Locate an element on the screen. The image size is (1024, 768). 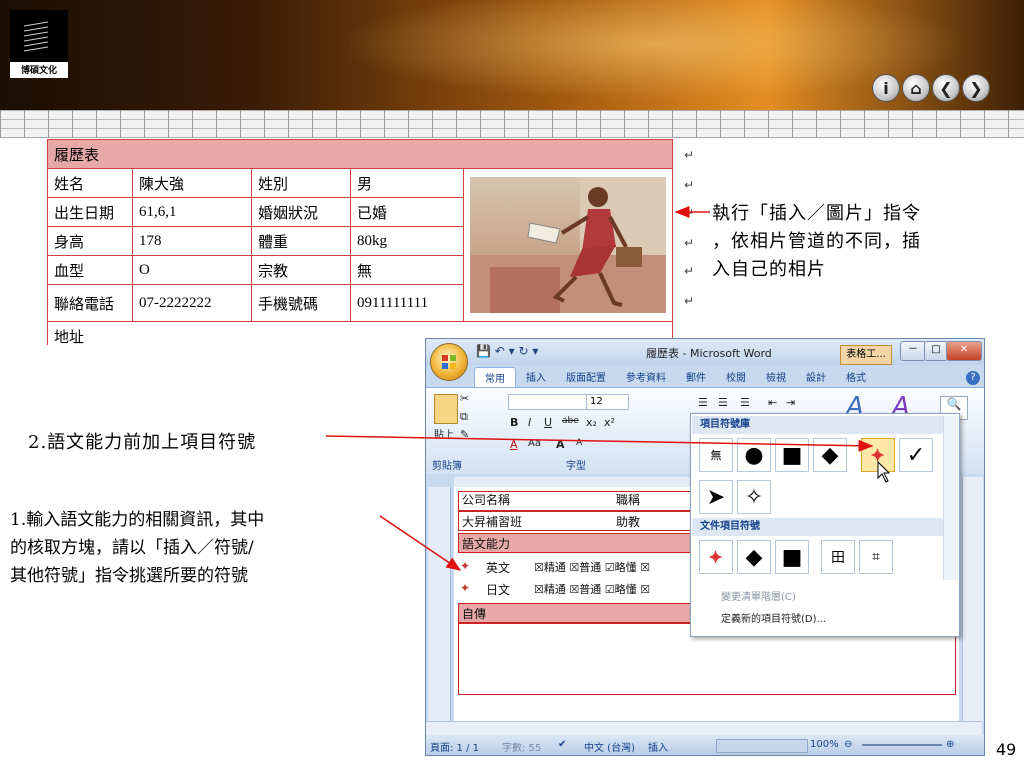
slide-page-number: 49 is located at coordinates (1006, 749).